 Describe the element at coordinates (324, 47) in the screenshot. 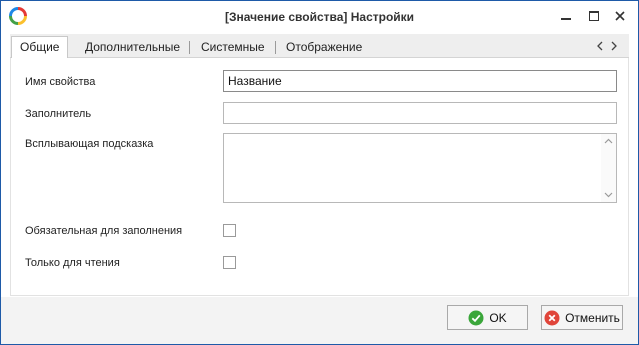

I see `tab-display: Отображение` at that location.